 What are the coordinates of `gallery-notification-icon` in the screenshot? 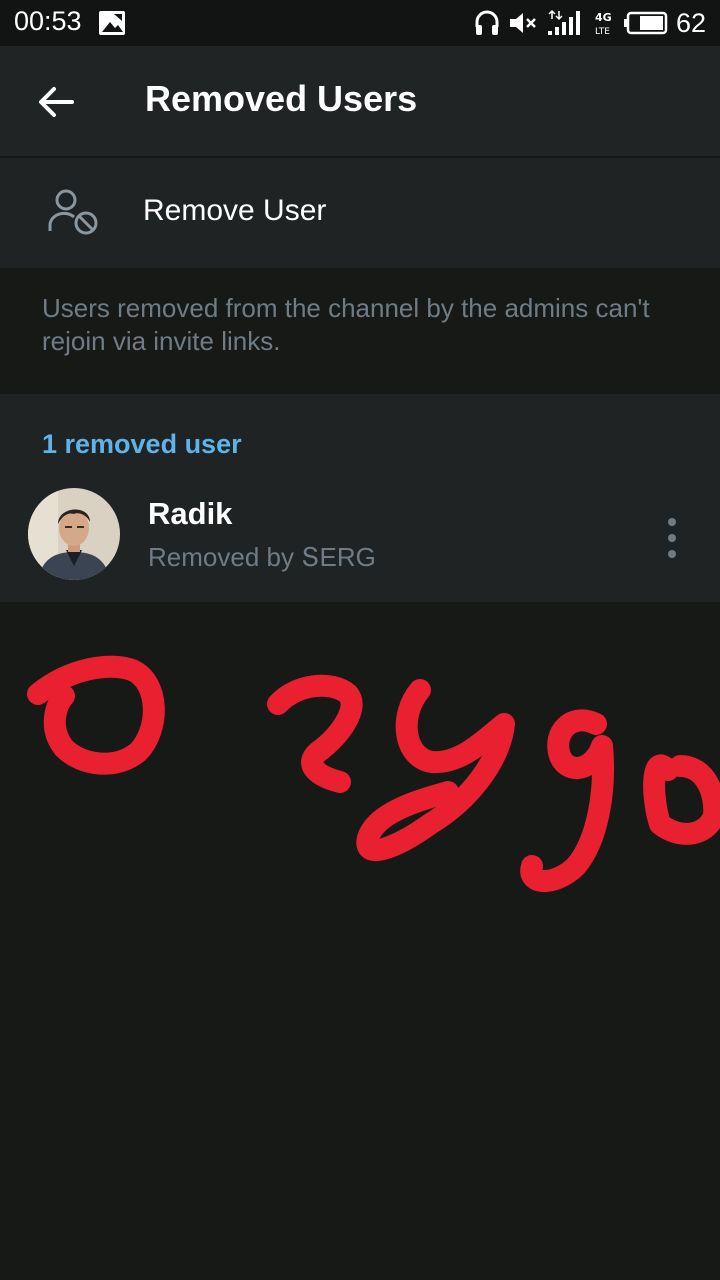 It's located at (112, 23).